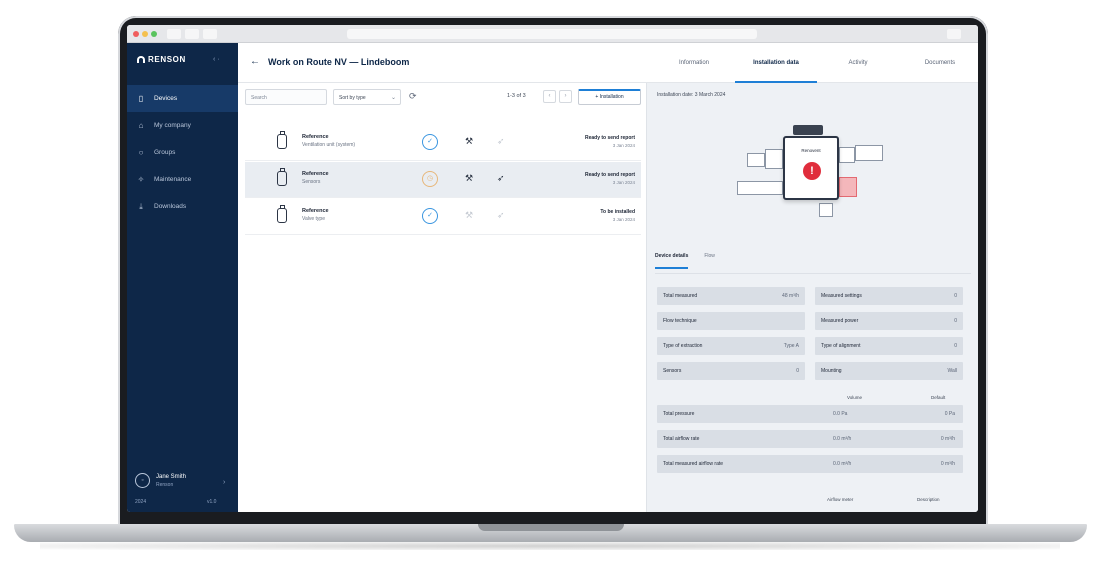 The width and height of the screenshot is (1101, 561). I want to click on user-company: Renson, so click(165, 484).